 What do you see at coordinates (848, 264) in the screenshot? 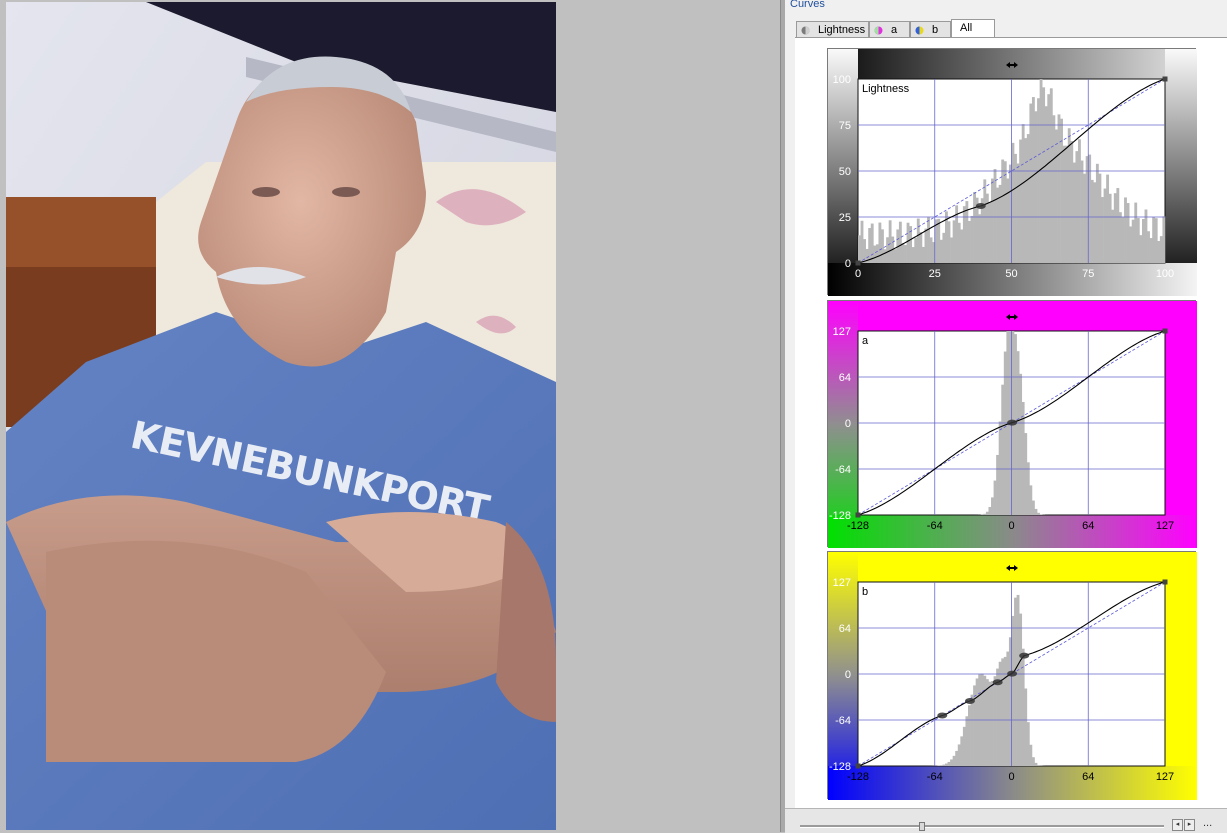
I see `y-tick-label: 0` at bounding box center [848, 264].